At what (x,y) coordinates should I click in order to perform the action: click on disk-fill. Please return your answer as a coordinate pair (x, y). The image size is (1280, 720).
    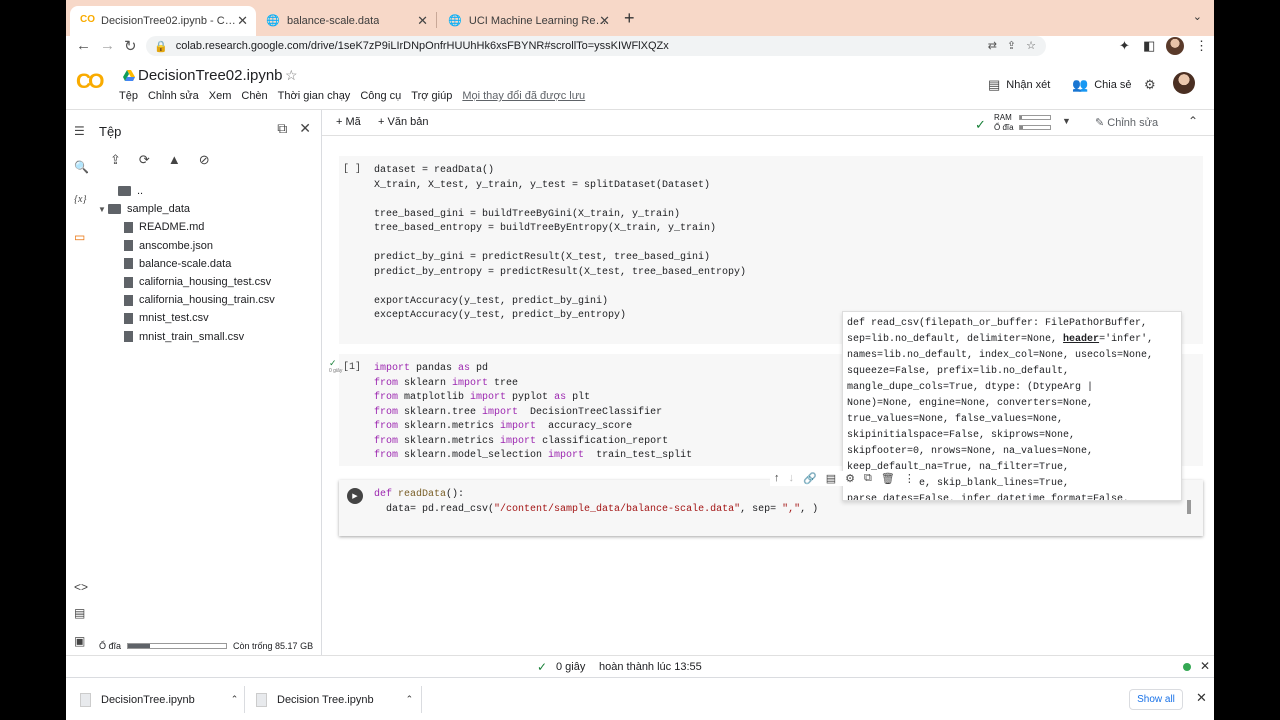
    Looking at the image, I should click on (1021, 127).